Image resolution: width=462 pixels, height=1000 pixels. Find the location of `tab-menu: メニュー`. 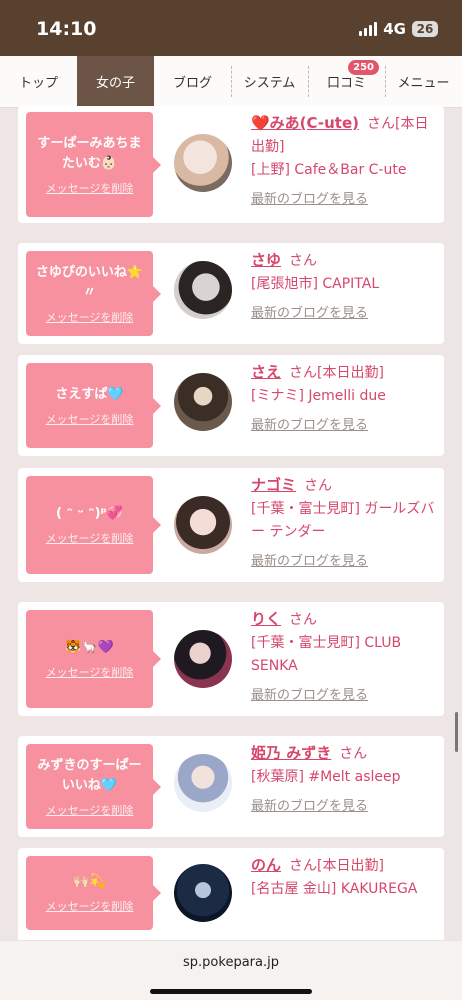

tab-menu: メニュー is located at coordinates (423, 81).